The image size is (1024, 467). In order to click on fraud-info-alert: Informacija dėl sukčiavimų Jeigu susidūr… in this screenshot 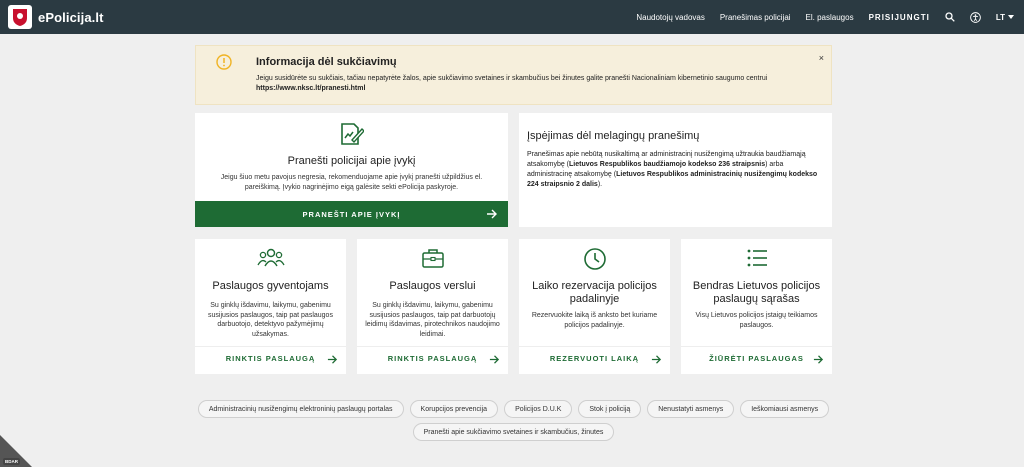, I will do `click(513, 75)`.